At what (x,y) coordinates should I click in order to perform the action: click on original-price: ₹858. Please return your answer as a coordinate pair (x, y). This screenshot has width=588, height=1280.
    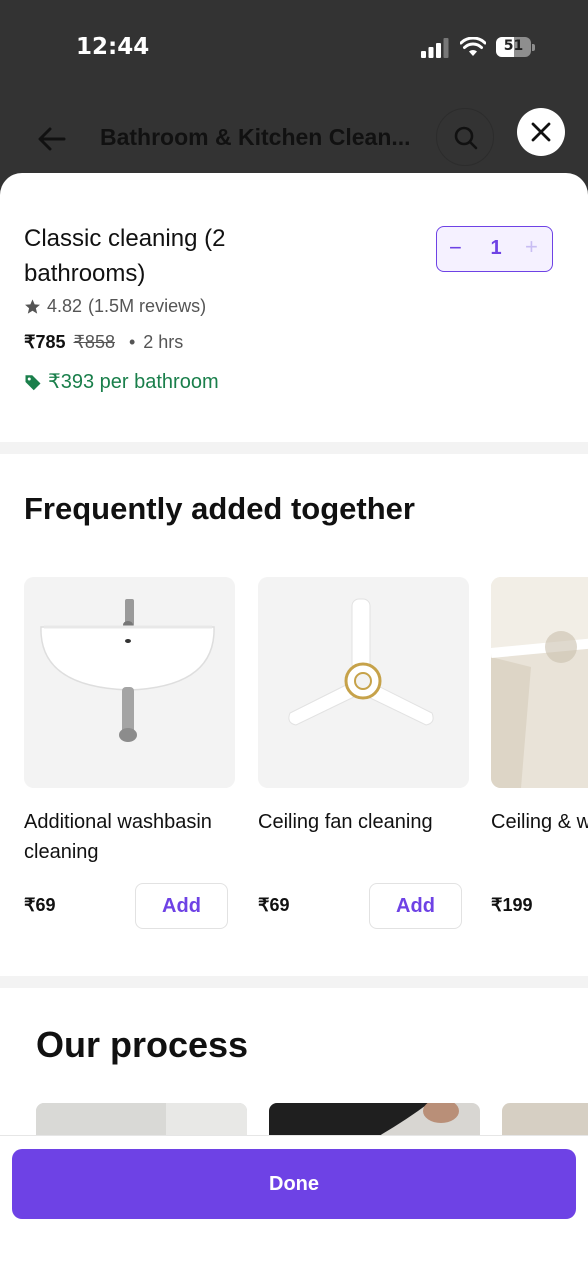
    Looking at the image, I should click on (94, 342).